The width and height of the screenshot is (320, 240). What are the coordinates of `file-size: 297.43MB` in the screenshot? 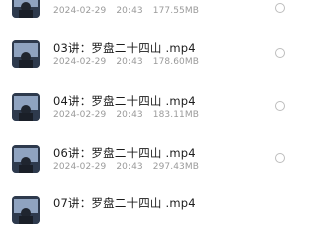 It's located at (175, 167).